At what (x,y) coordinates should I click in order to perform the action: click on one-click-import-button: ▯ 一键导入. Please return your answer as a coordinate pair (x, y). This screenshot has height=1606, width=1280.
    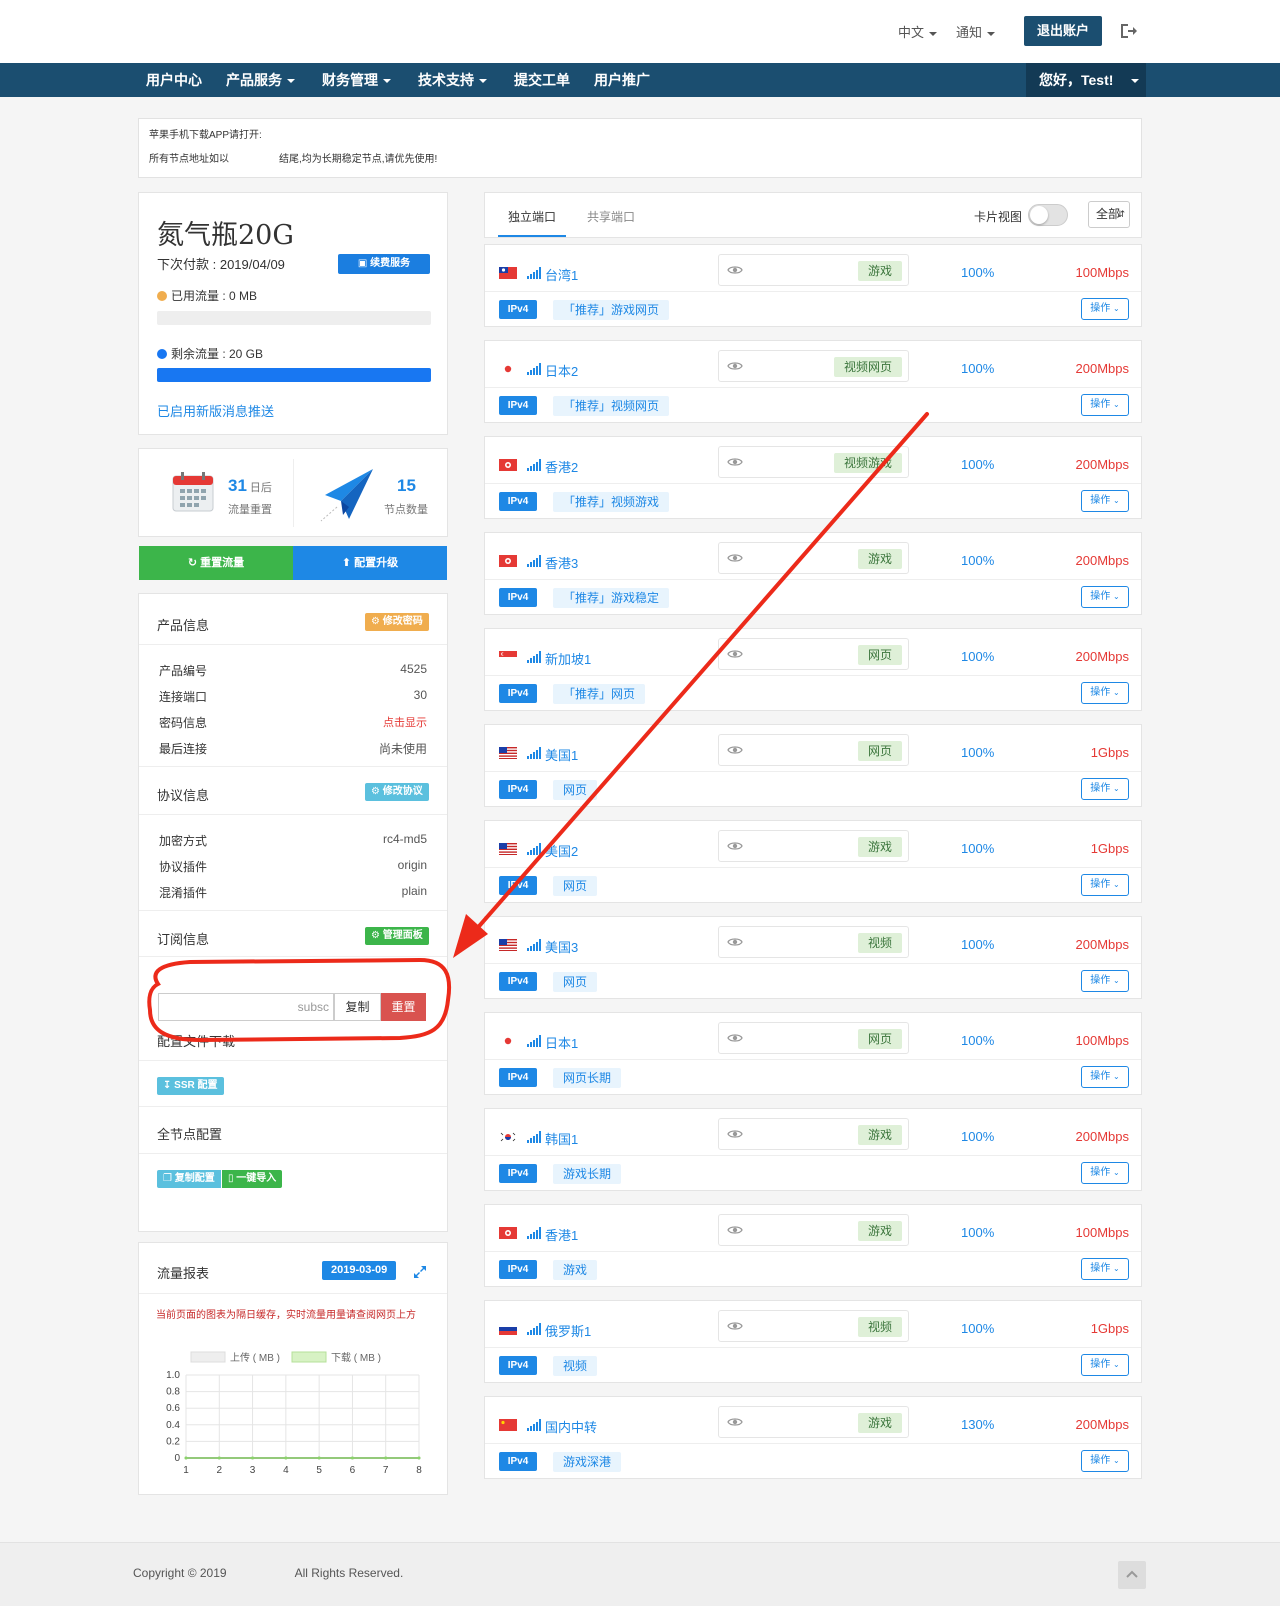
    Looking at the image, I should click on (252, 1179).